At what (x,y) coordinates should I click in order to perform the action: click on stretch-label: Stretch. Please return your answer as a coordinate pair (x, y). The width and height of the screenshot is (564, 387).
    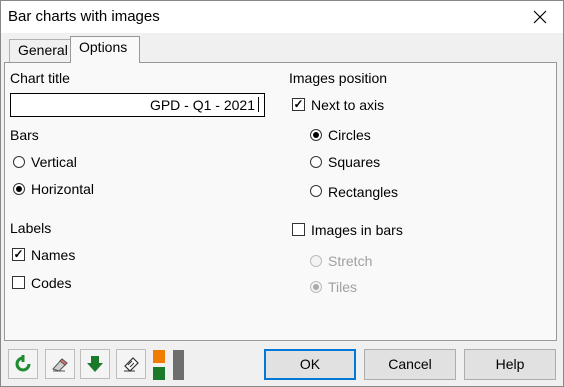
    Looking at the image, I should click on (350, 261).